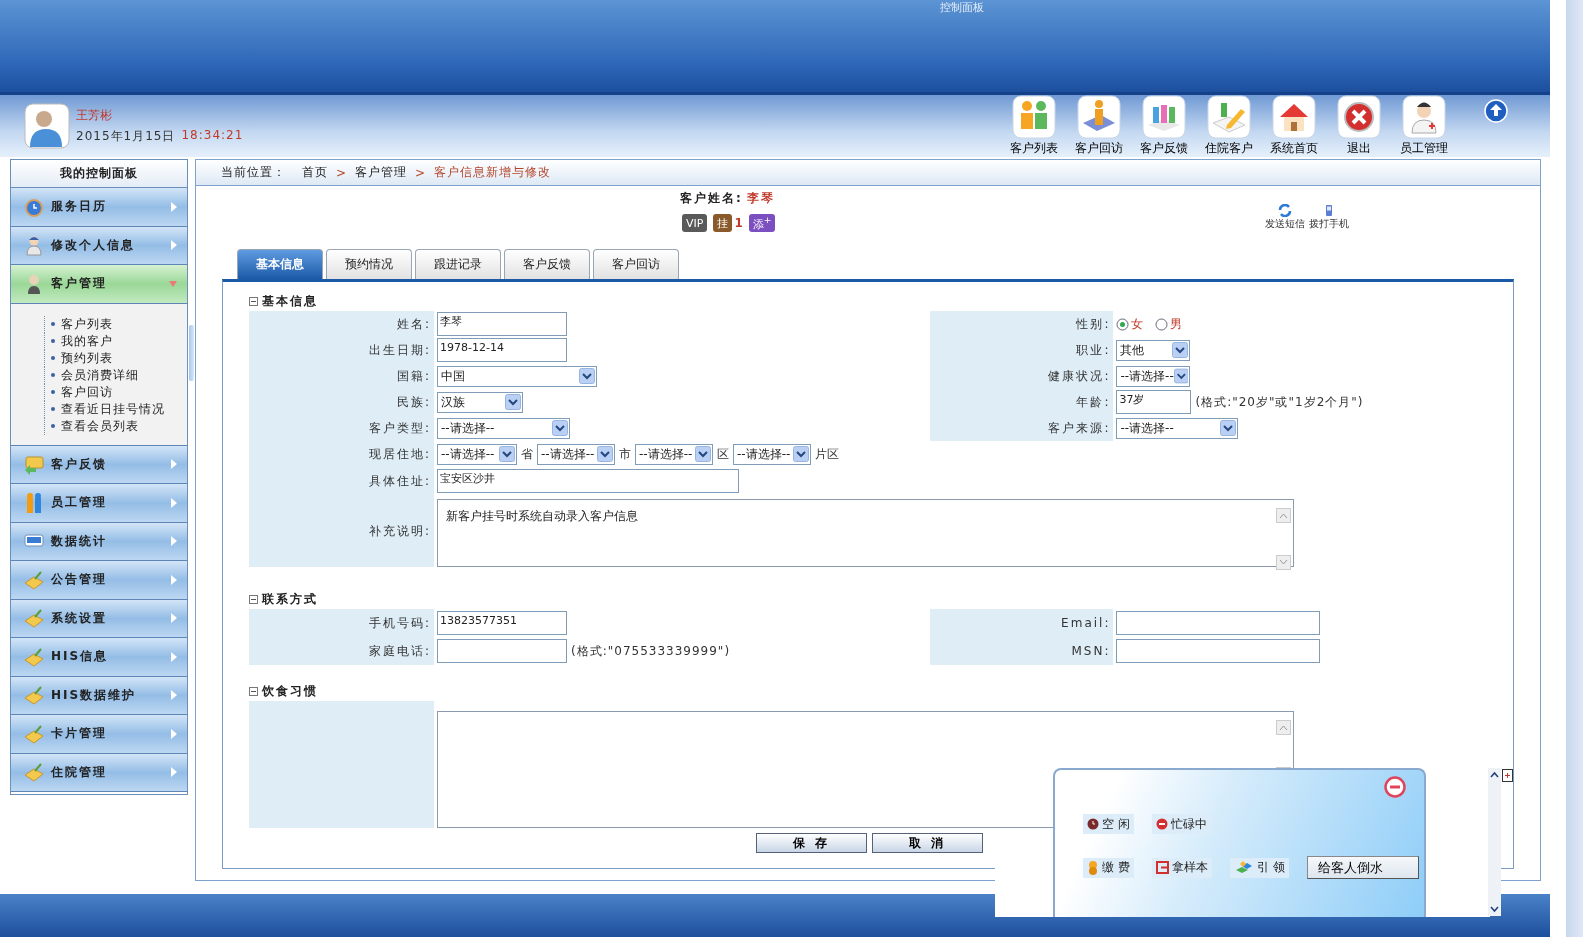 The height and width of the screenshot is (937, 1583). Describe the element at coordinates (34, 464) in the screenshot. I see `money-icon` at that location.